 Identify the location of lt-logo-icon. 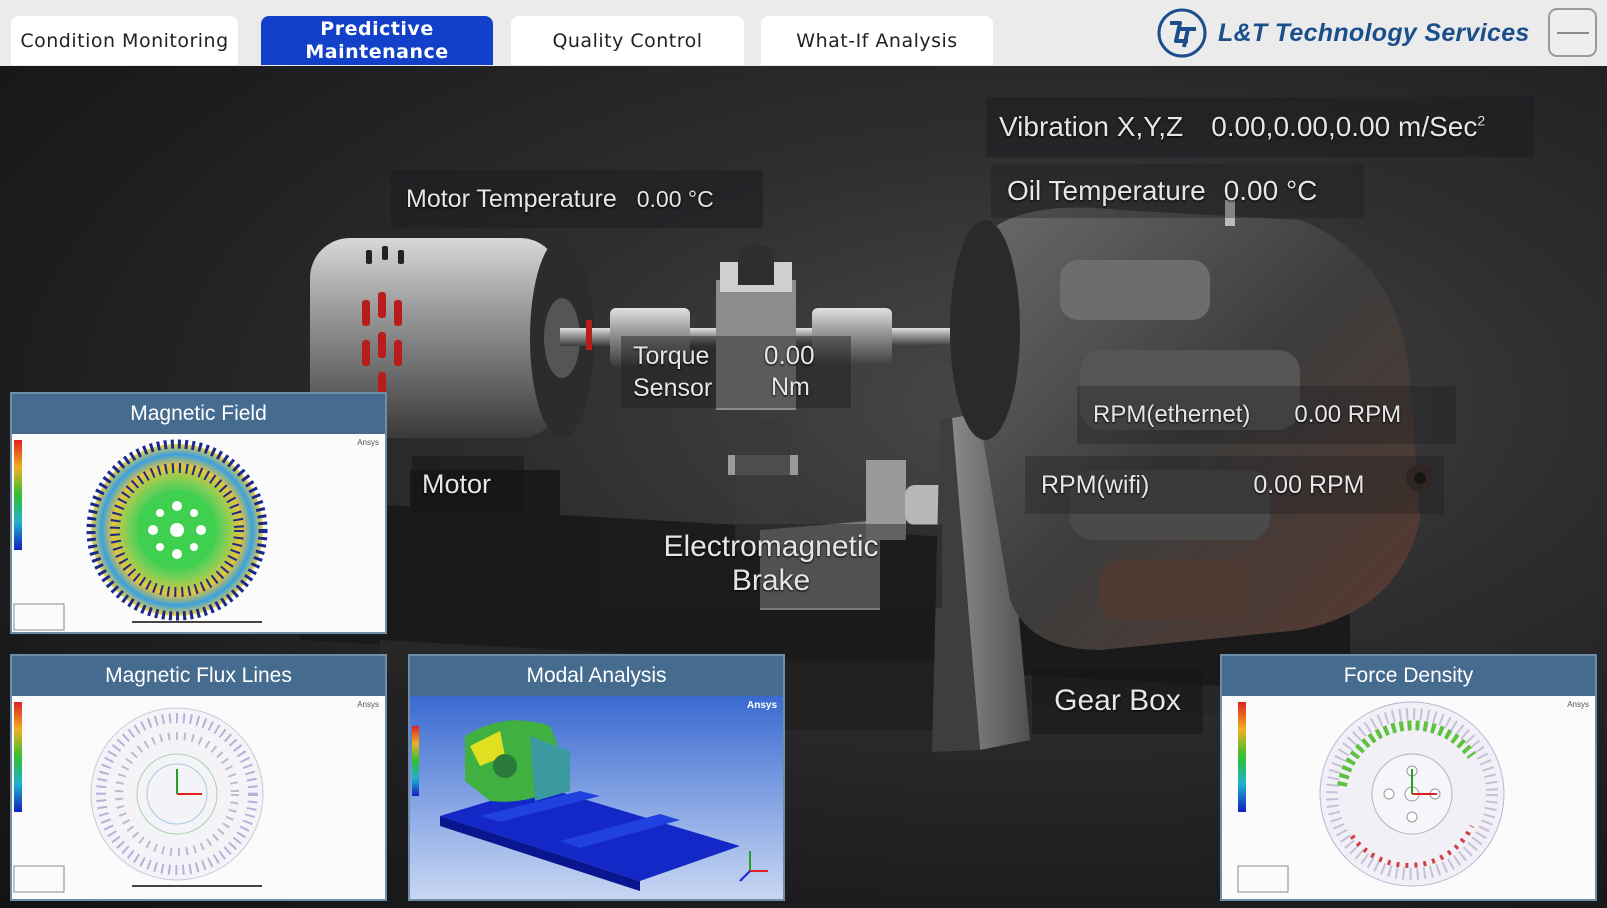
(1182, 33).